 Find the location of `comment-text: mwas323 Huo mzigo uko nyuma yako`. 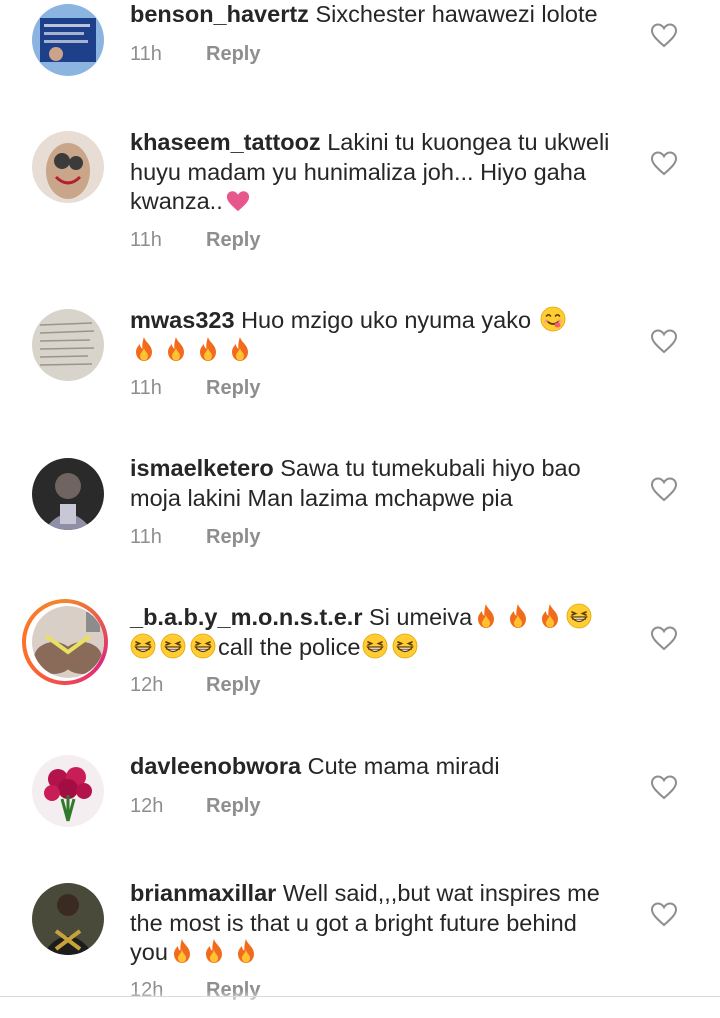

comment-text: mwas323 Huo mzigo uko nyuma yako is located at coordinates (375, 335).